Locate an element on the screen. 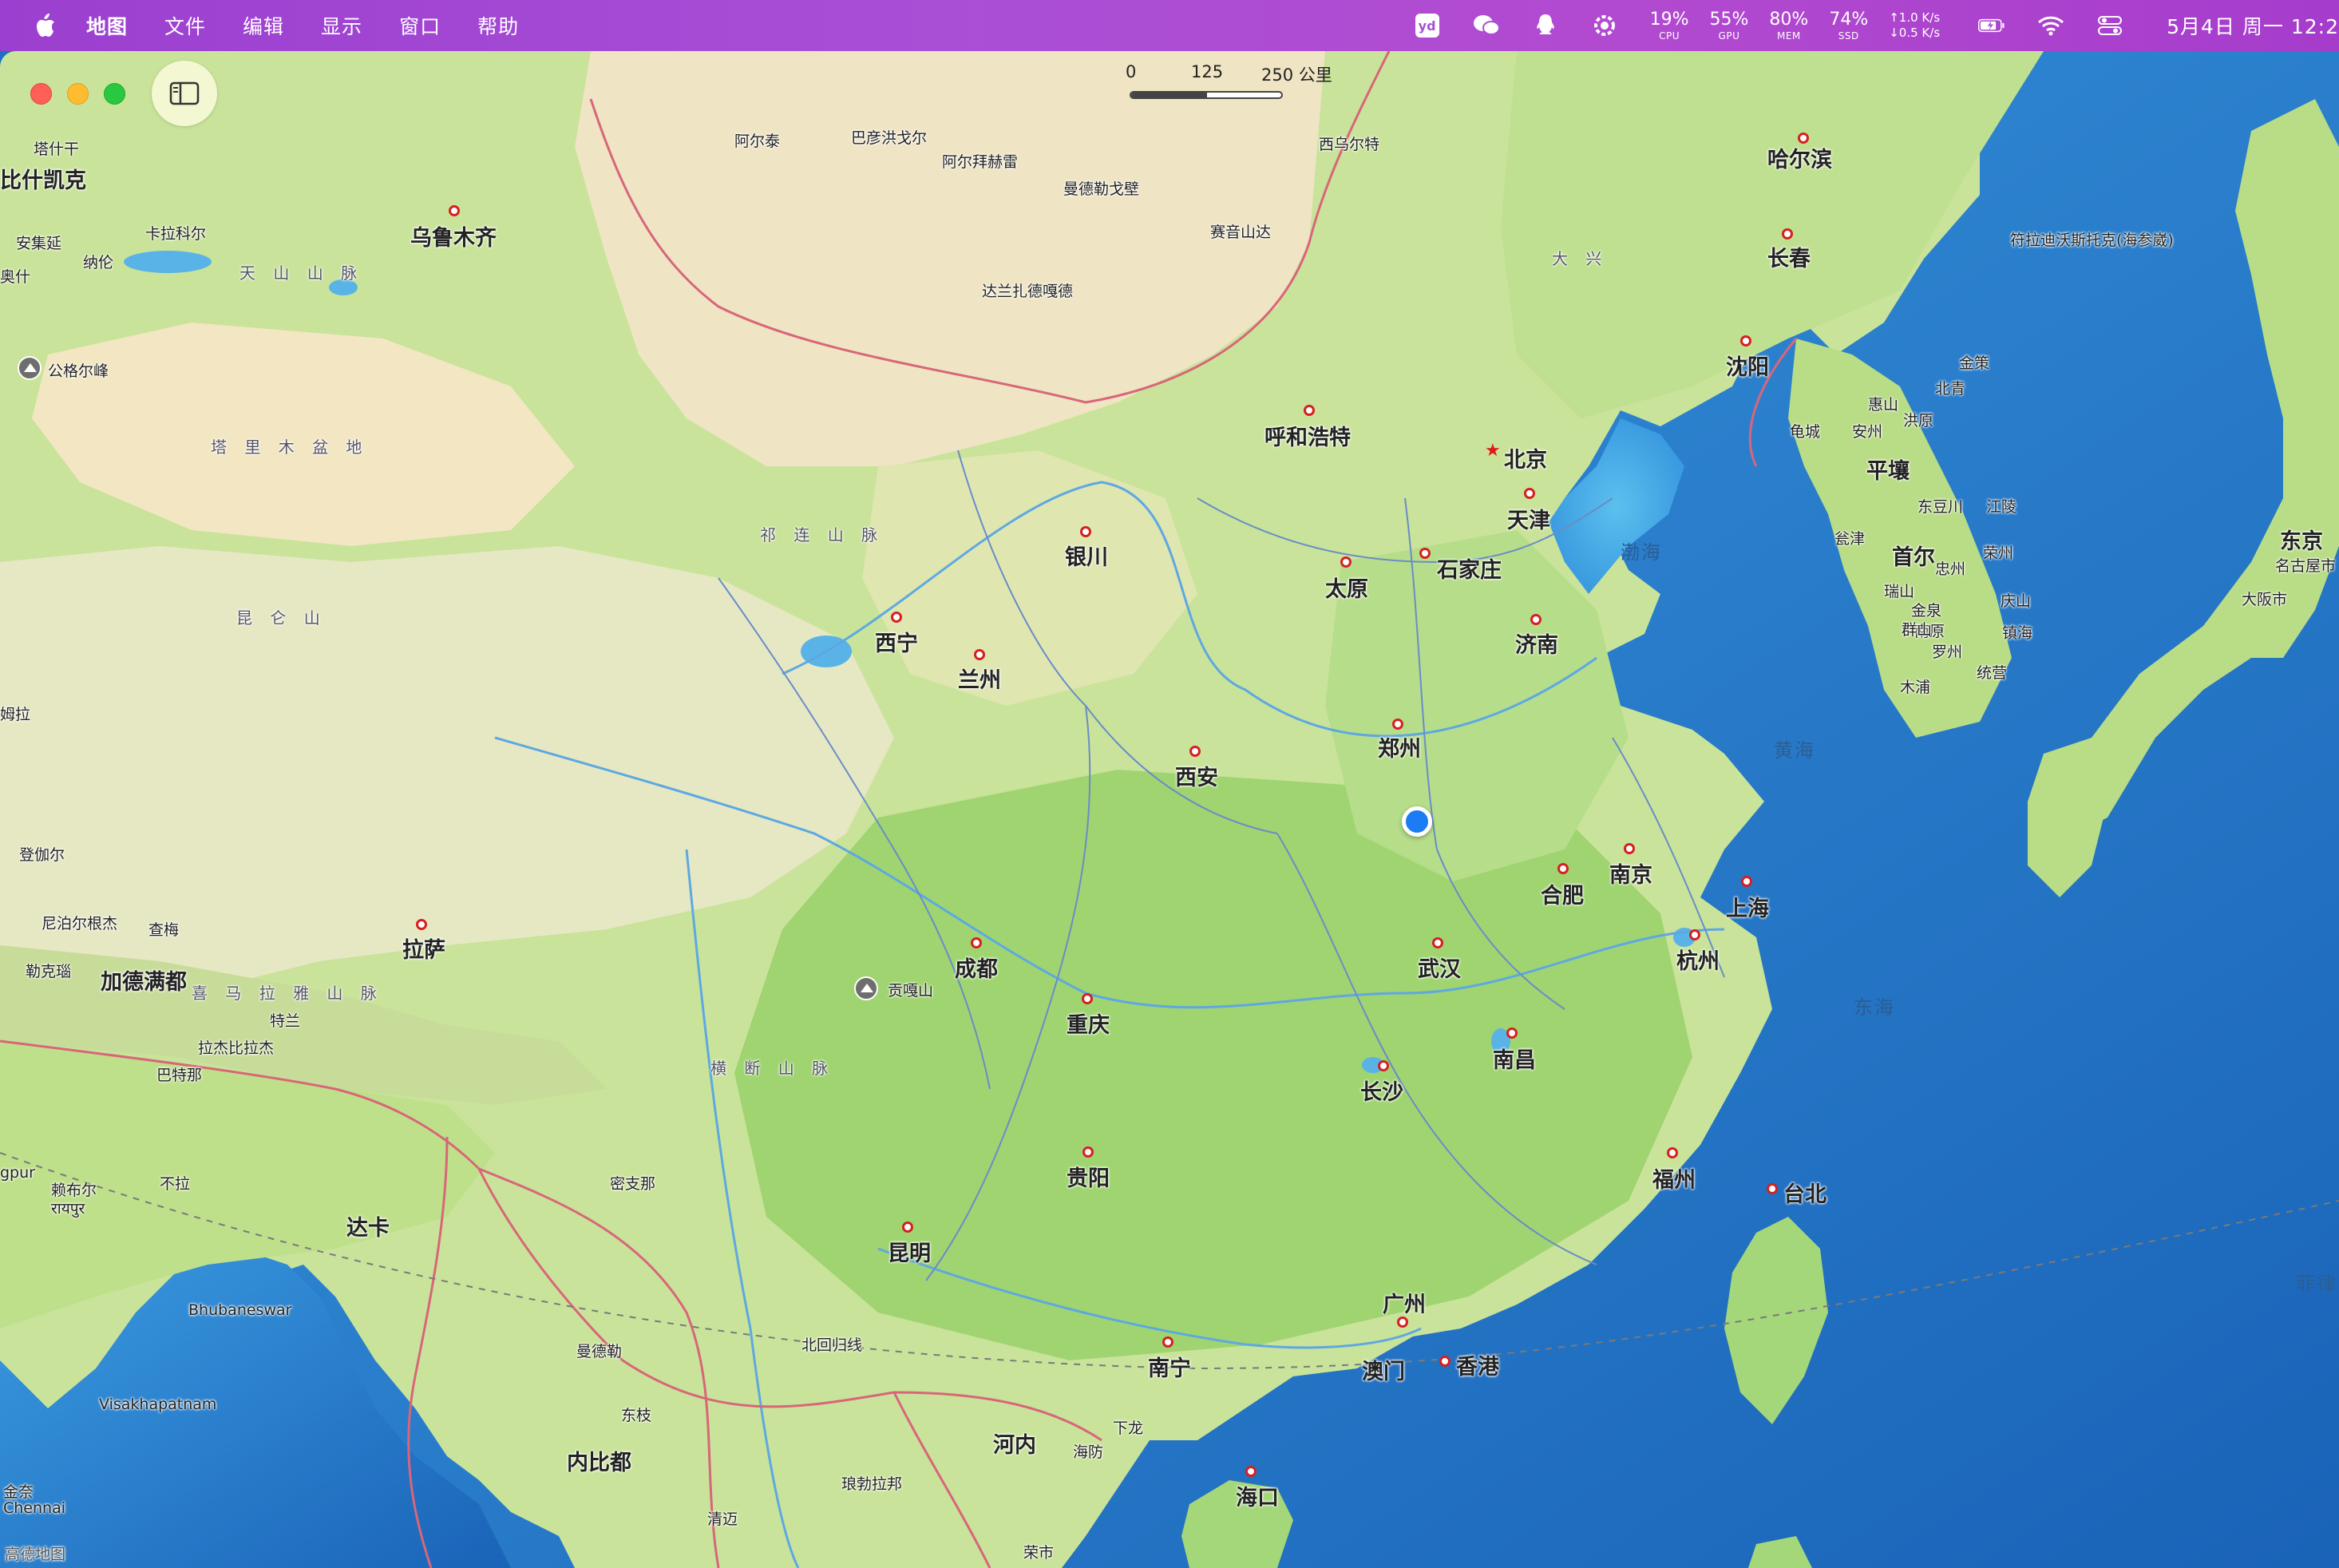 The image size is (2339, 1568). menu-view: 显示 is located at coordinates (341, 26).